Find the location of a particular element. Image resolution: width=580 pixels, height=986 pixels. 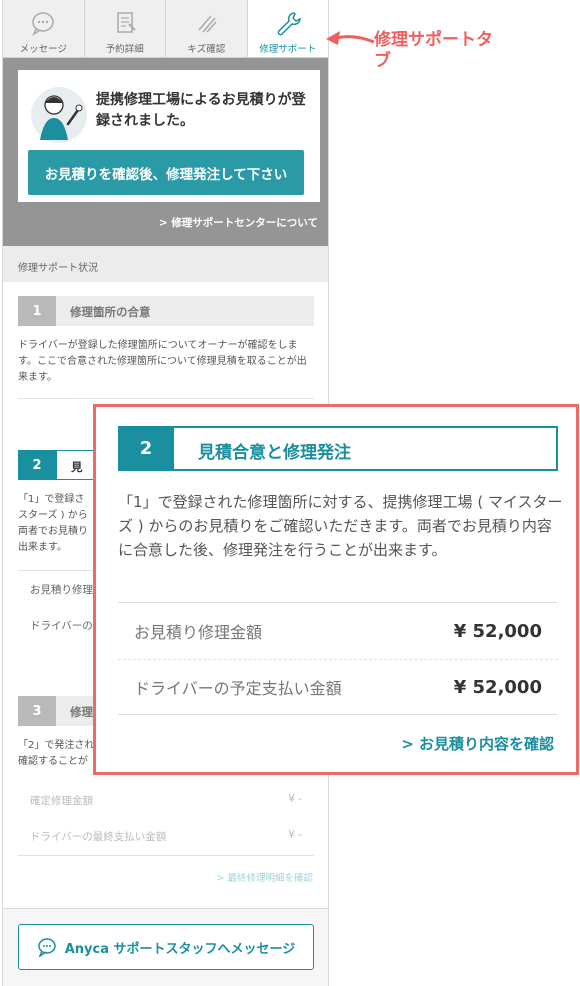

callout-label: 修理サポートタブ is located at coordinates (433, 50).